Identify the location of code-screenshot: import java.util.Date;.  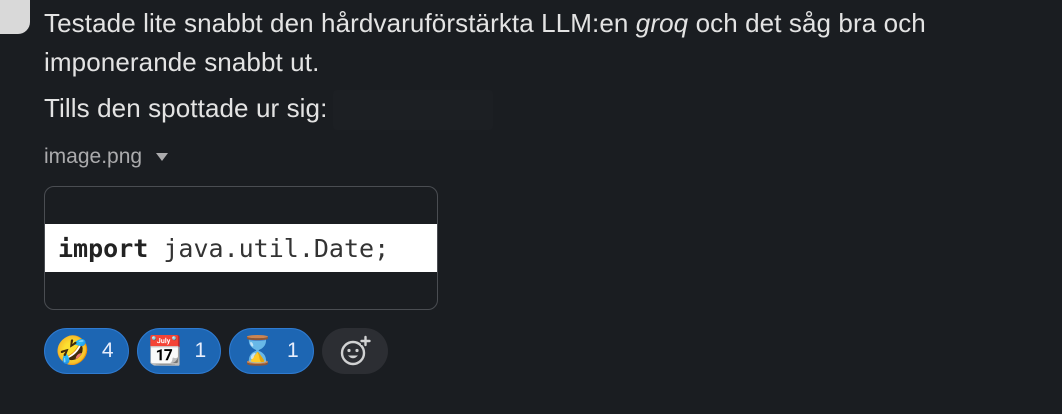
(241, 248).